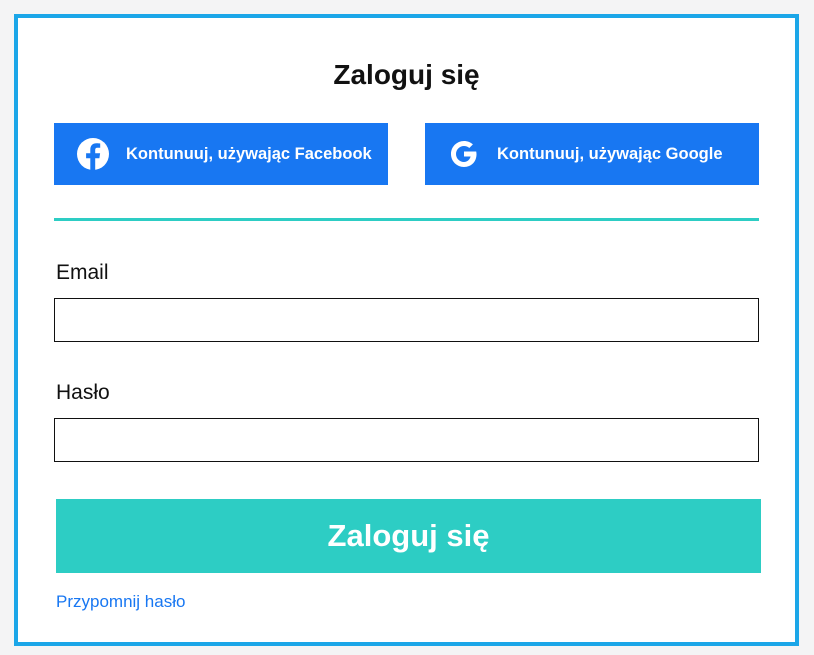 Image resolution: width=814 pixels, height=655 pixels. I want to click on facebook-login-label: Kontunuuj, używając Facebook, so click(249, 153).